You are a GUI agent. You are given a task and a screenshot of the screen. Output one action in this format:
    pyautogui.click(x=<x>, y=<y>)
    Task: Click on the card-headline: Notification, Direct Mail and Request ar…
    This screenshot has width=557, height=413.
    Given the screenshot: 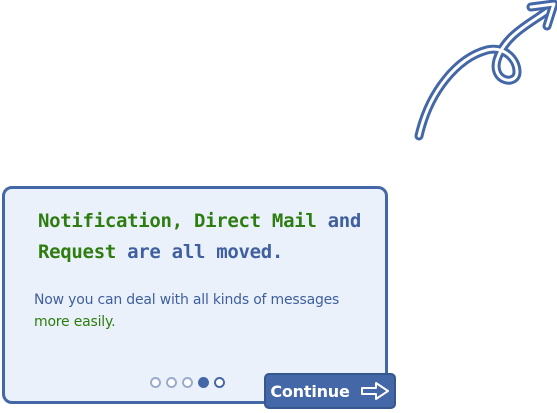 What is the action you would take?
    pyautogui.click(x=203, y=237)
    